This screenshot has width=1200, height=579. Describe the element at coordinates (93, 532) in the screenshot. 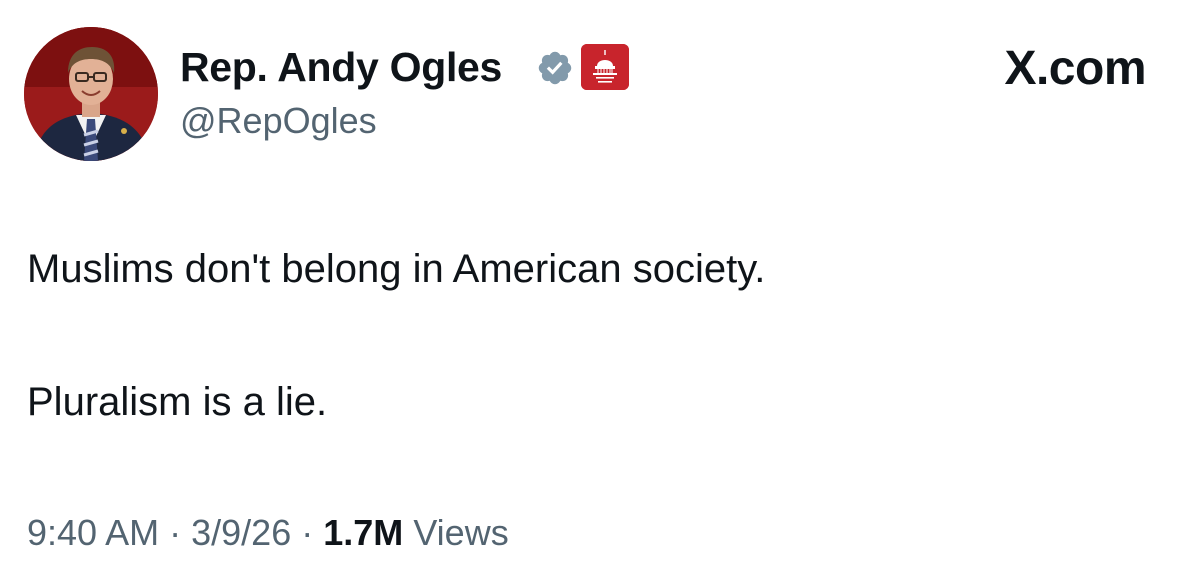

I see `tweet-time: 9:40 AM` at that location.